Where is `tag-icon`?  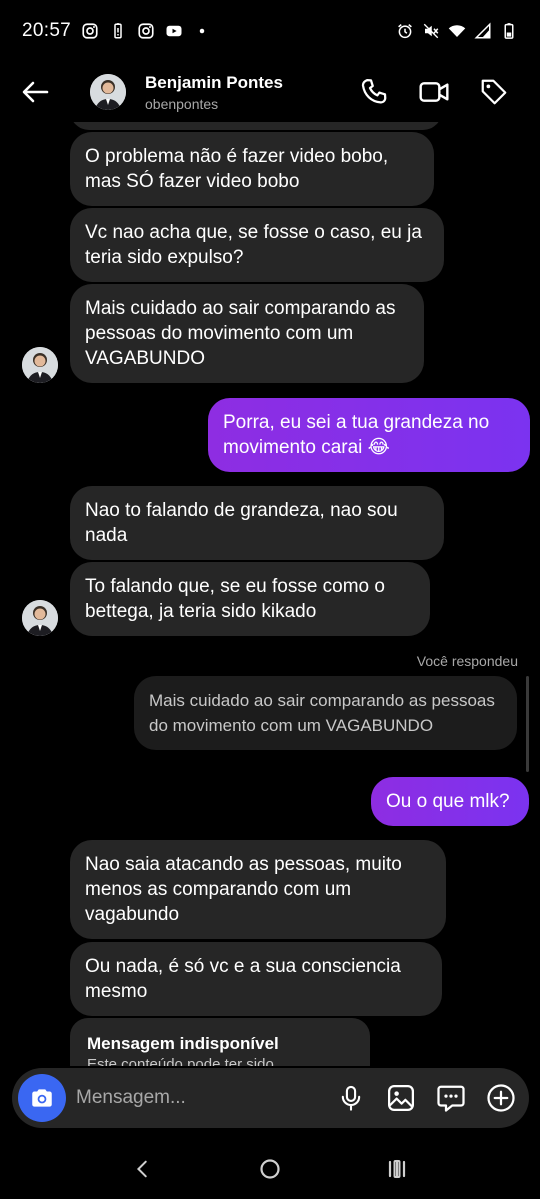
tag-icon is located at coordinates (494, 92).